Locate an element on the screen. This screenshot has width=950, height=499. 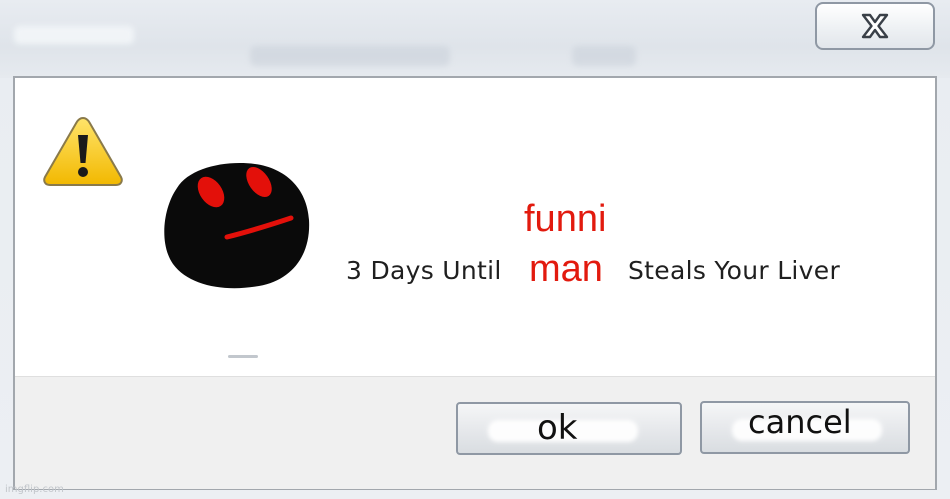
ok-button-label: ok is located at coordinates (557, 428).